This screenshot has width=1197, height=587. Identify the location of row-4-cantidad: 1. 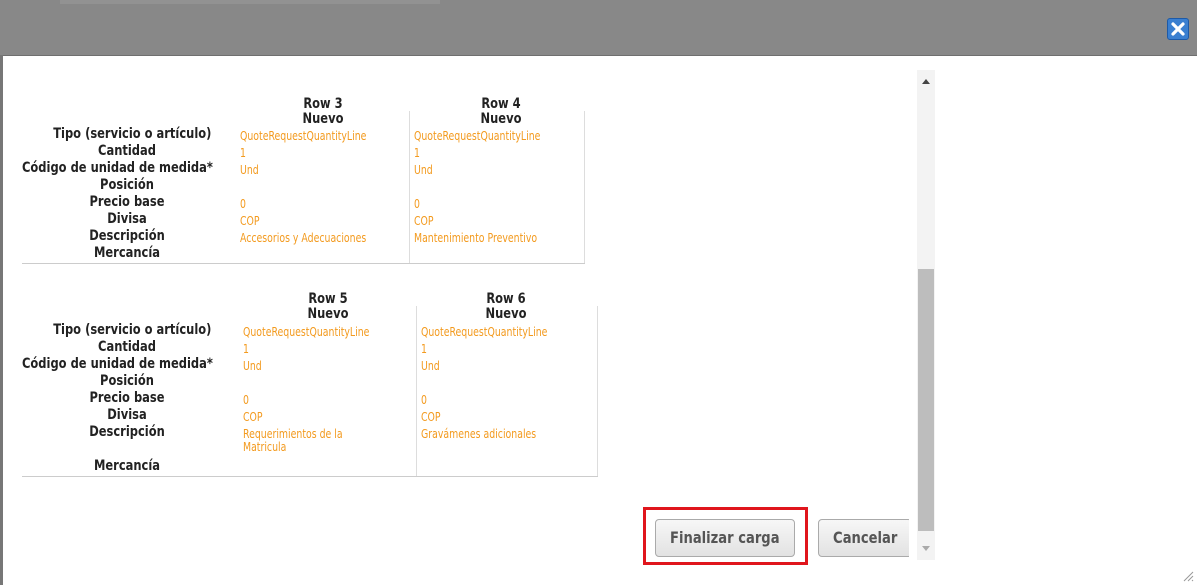
(417, 153).